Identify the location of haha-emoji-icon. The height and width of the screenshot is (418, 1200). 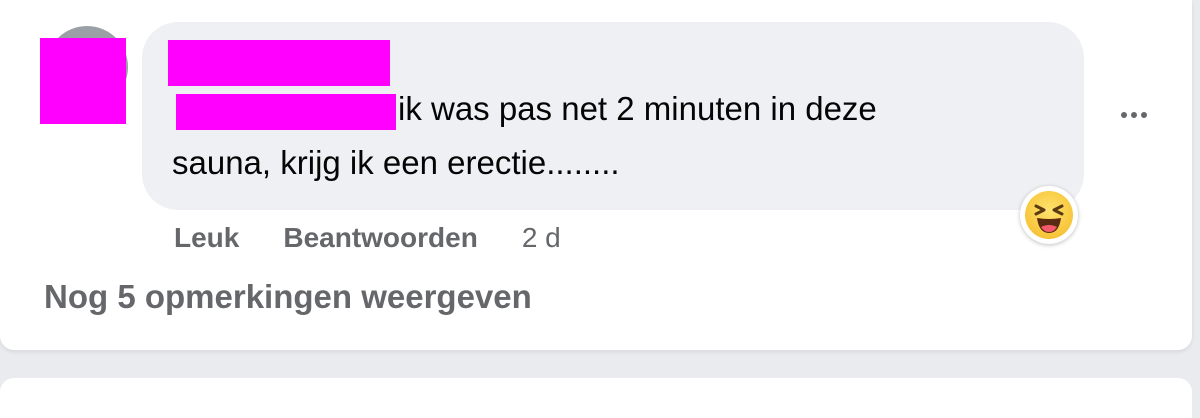
(1049, 215).